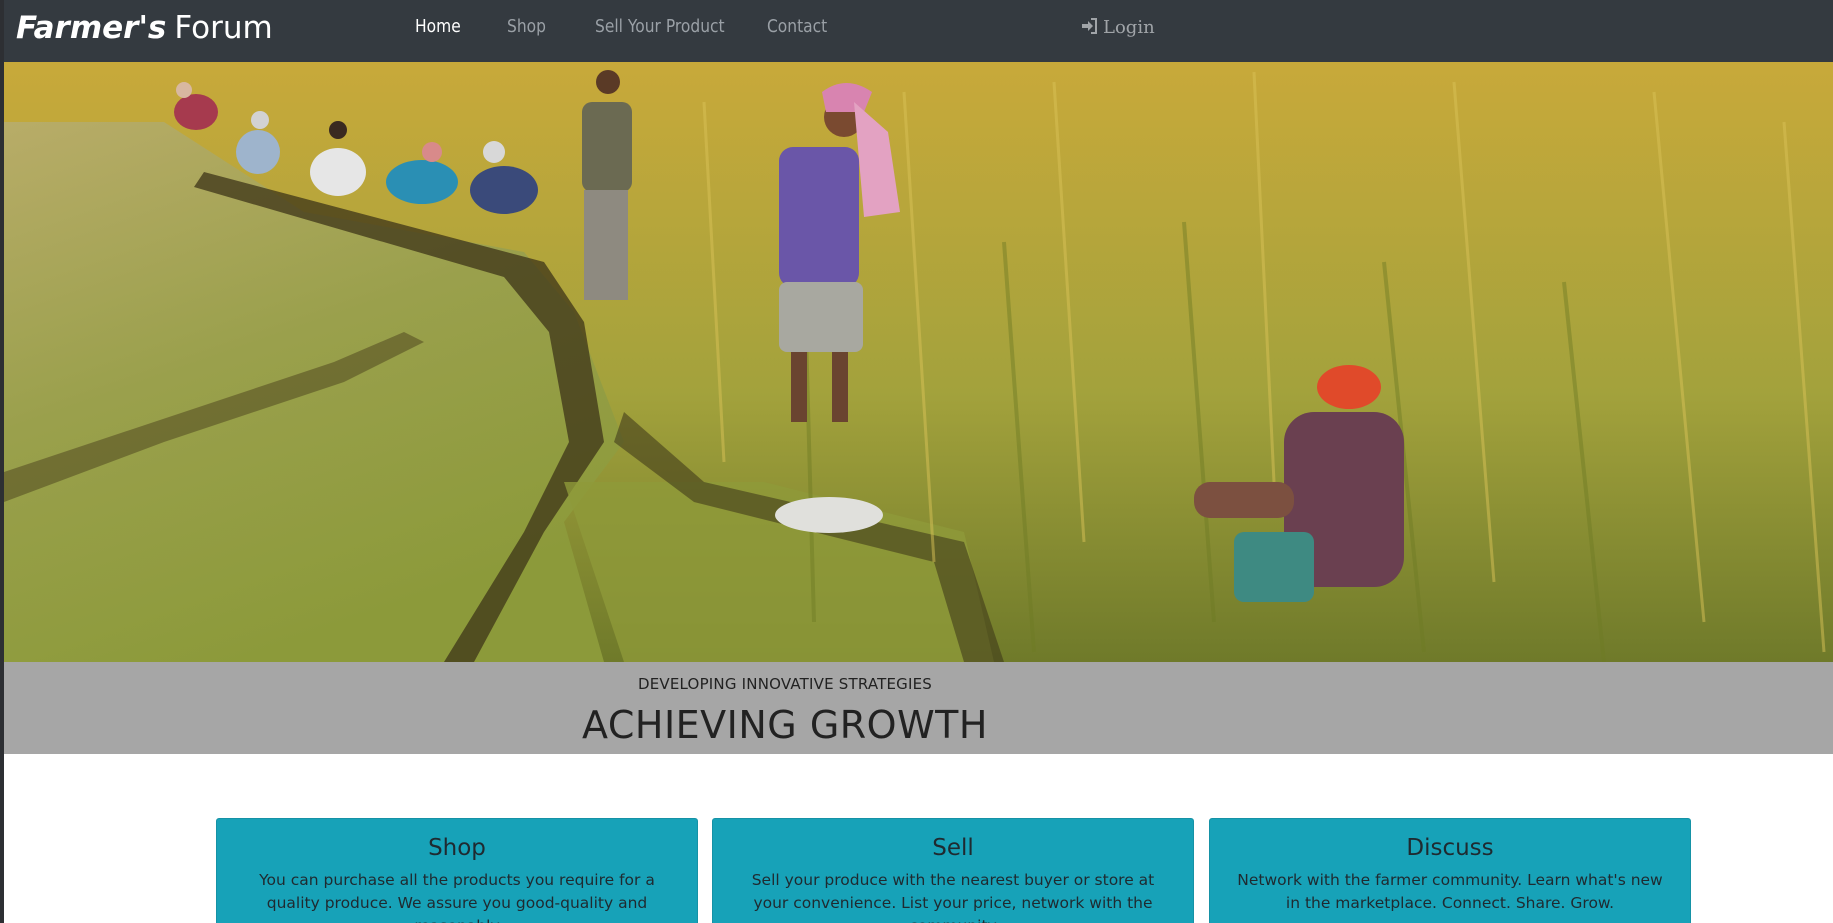 This screenshot has width=1833, height=923. I want to click on card-title: Discuss, so click(1450, 848).